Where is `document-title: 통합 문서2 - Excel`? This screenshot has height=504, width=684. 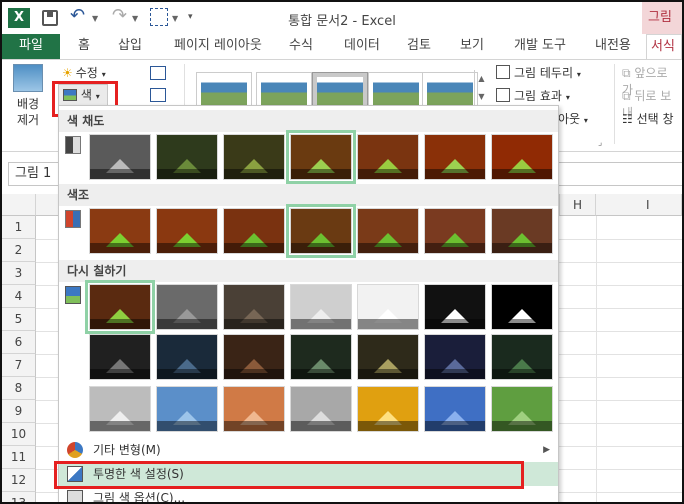
document-title: 통합 문서2 - Excel is located at coordinates (342, 21).